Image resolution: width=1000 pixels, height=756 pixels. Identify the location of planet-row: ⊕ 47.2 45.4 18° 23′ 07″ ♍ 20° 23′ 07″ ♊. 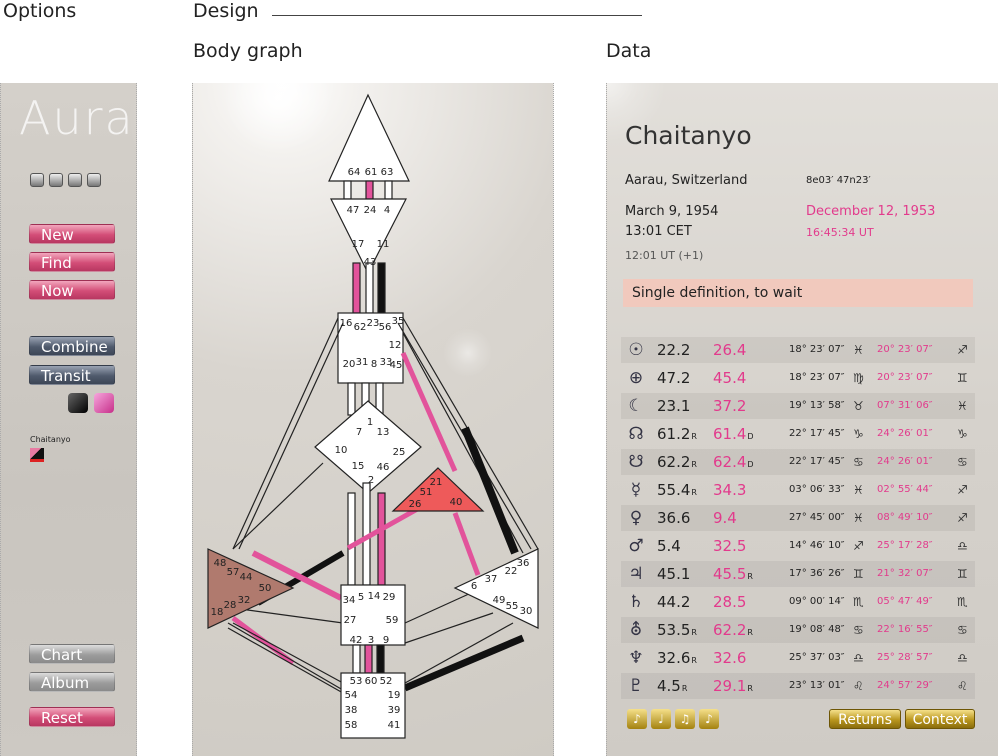
(798, 378).